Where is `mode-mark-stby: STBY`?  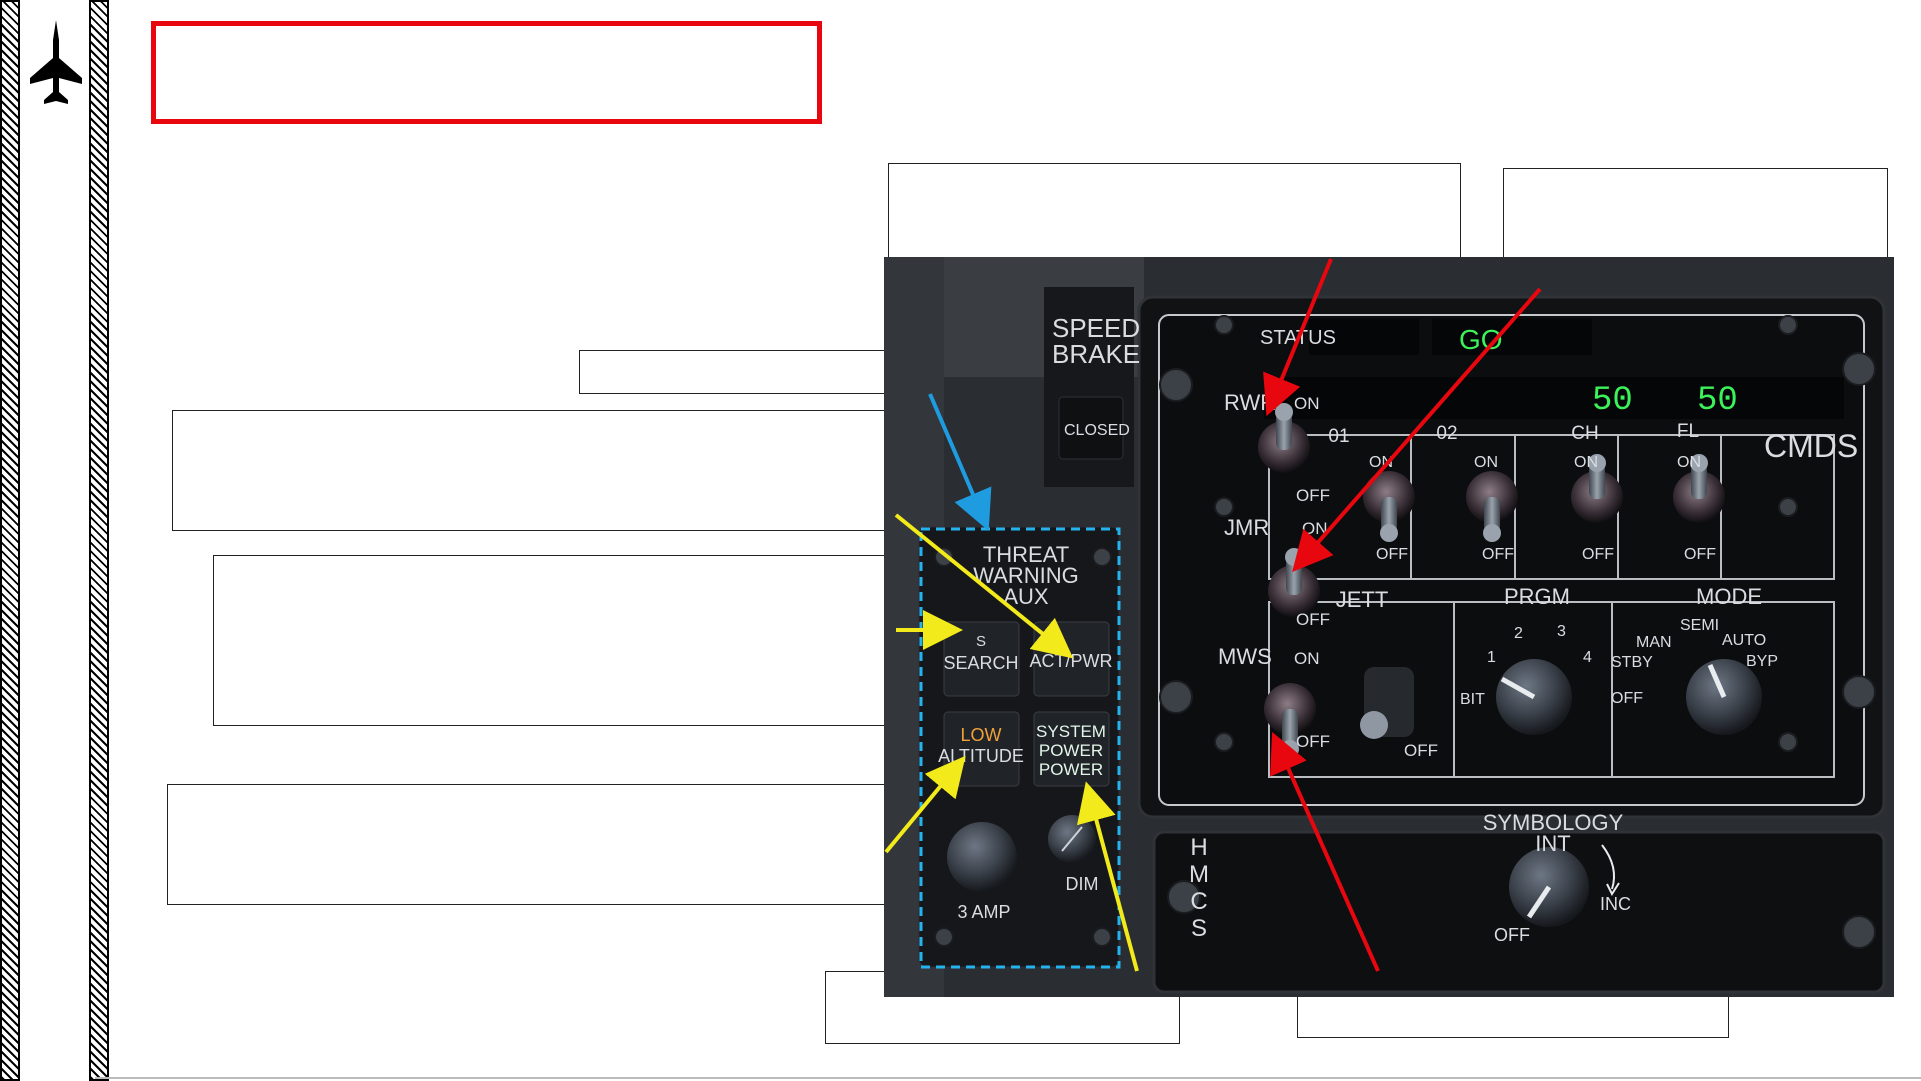
mode-mark-stby: STBY is located at coordinates (1632, 662).